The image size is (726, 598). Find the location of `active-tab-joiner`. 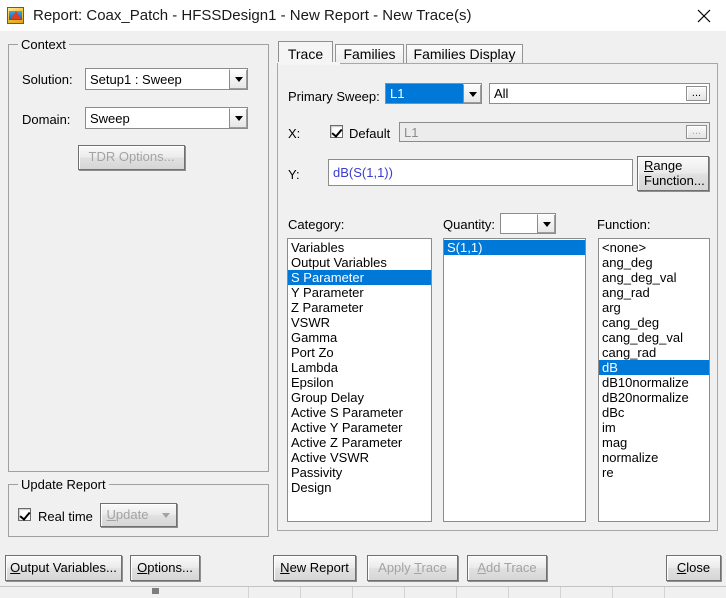

active-tab-joiner is located at coordinates (309, 63).